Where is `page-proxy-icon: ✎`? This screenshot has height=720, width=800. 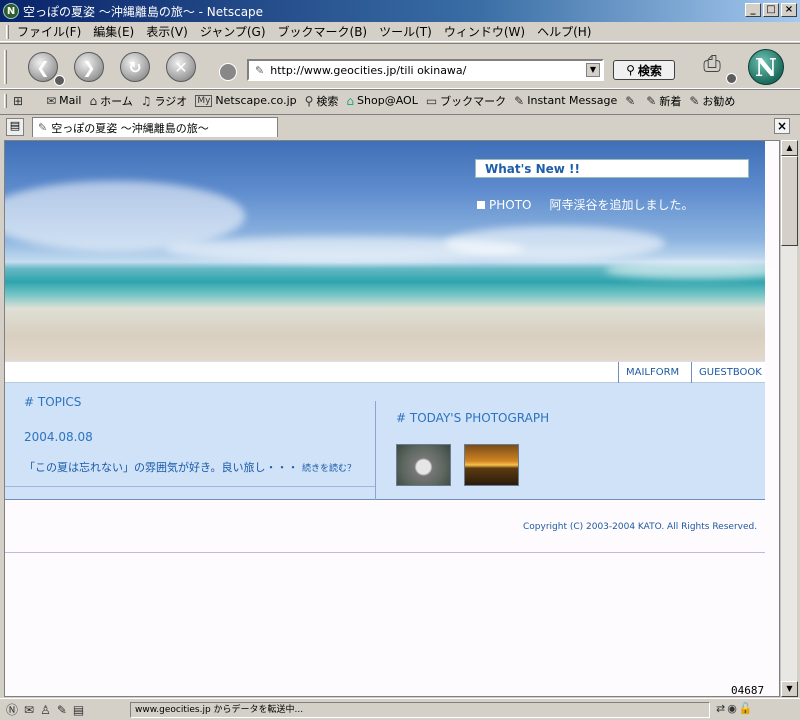
page-proxy-icon: ✎ is located at coordinates (260, 70).